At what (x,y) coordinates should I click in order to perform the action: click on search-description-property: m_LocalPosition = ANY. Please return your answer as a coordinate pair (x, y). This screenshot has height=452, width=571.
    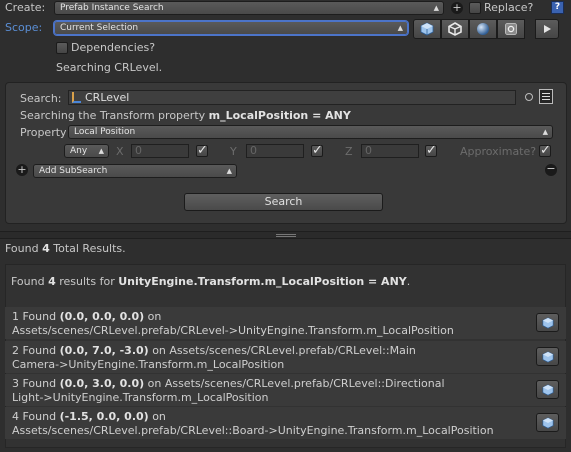
    Looking at the image, I should click on (279, 115).